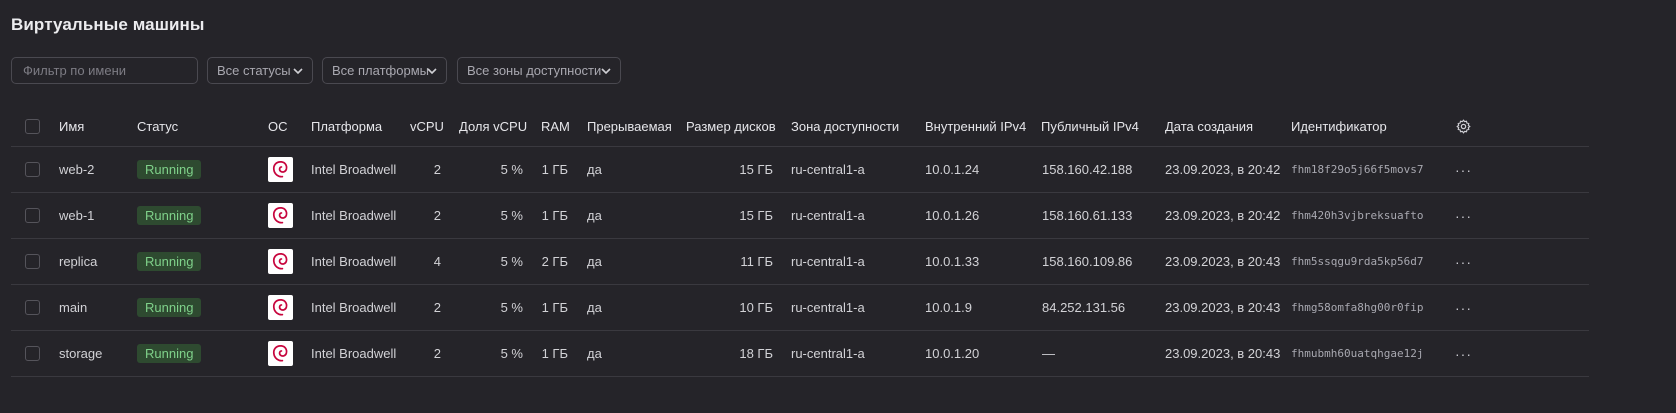  I want to click on col-preemptible: Прерываемая, so click(629, 126).